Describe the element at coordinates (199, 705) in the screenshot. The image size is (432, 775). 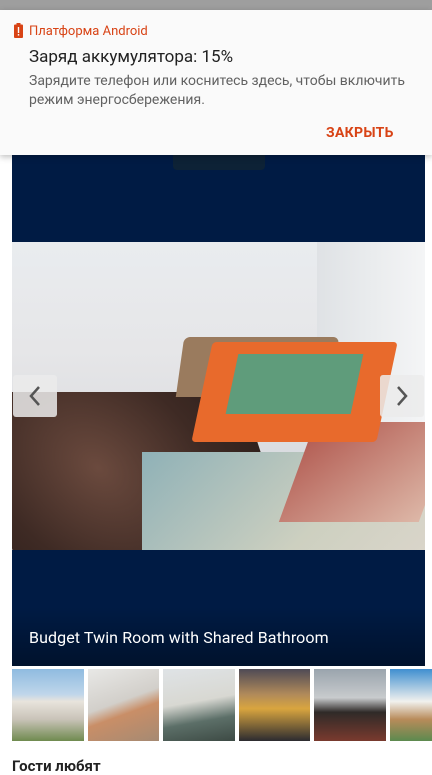
I see `thumbnail-room-sofa` at that location.